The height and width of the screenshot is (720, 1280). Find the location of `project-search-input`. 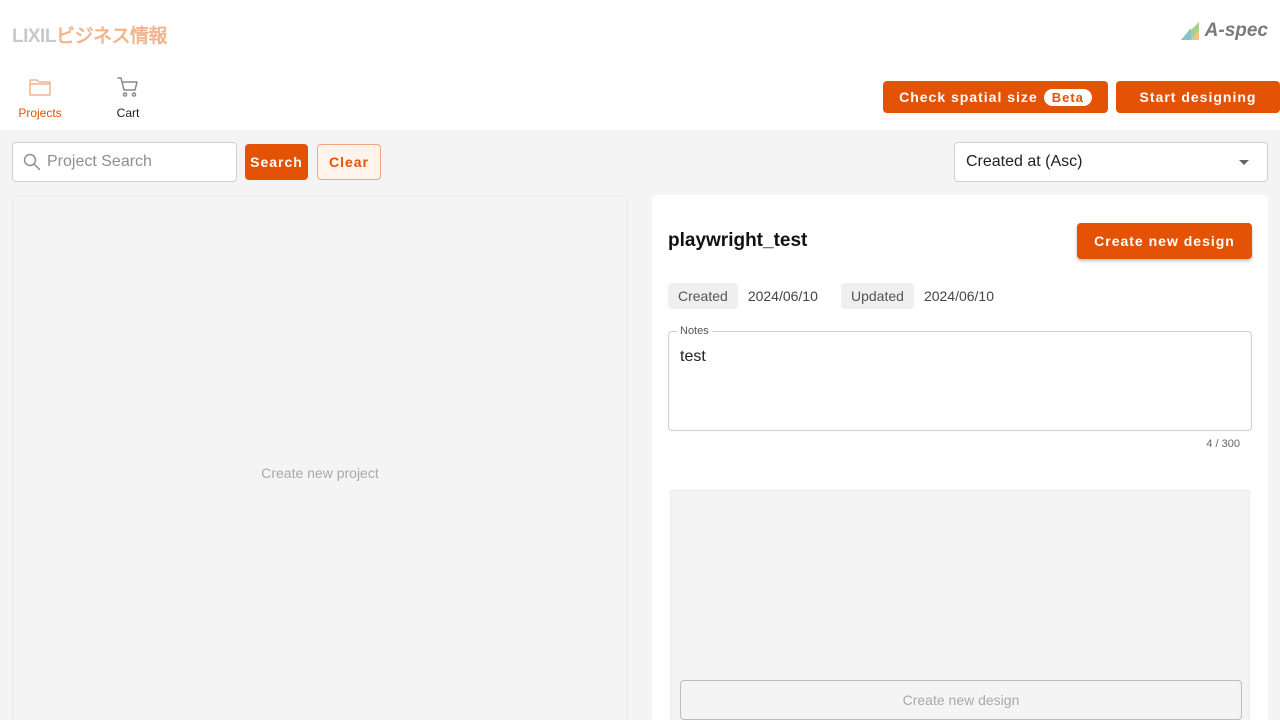

project-search-input is located at coordinates (137, 162).